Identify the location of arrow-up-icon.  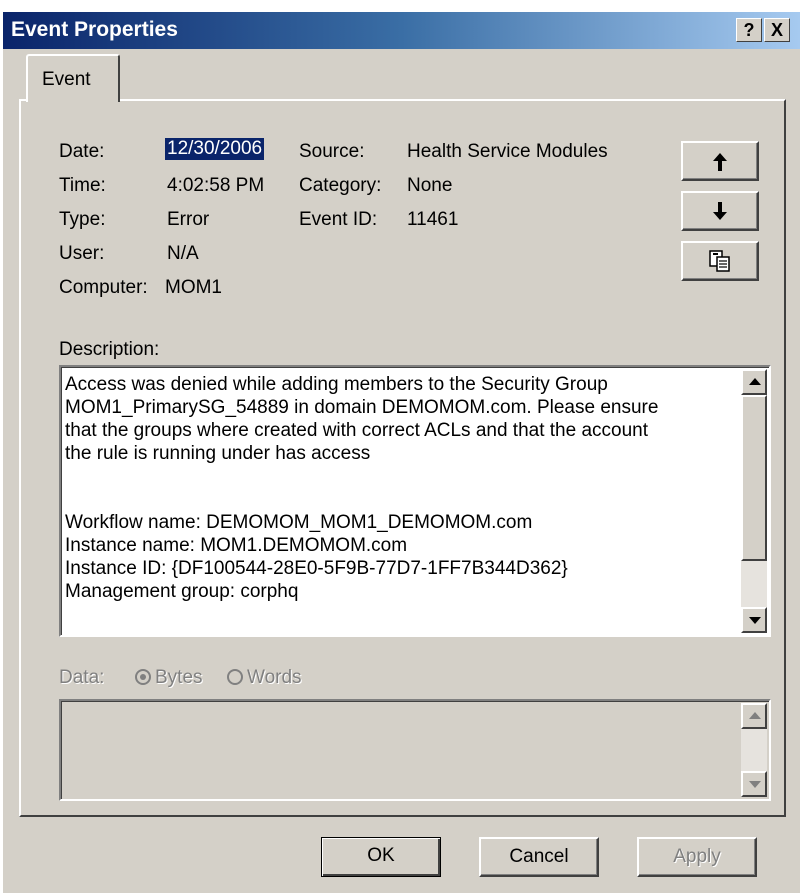
(720, 162).